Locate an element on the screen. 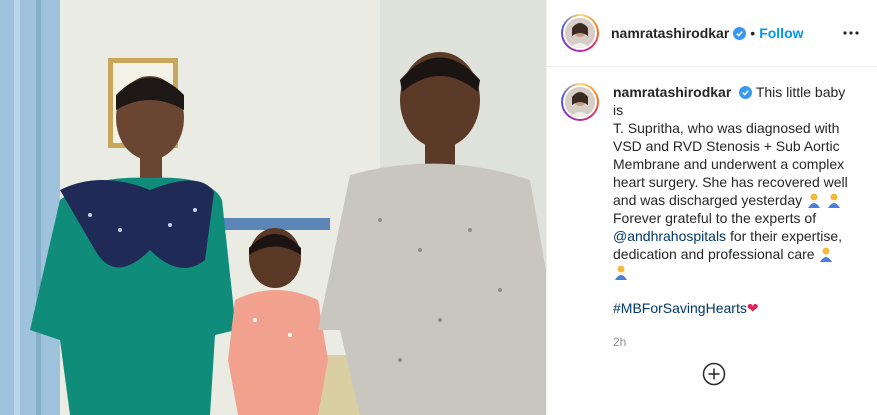 The image size is (877, 415). caption-username: namratashirodkar is located at coordinates (672, 92).